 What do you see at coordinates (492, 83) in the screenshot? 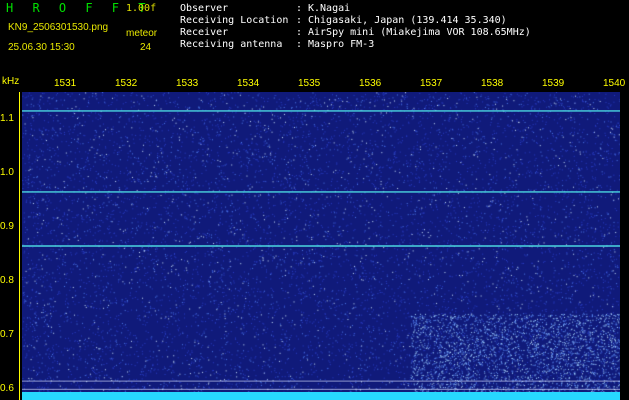
I see `x-tick-label: 1538` at bounding box center [492, 83].